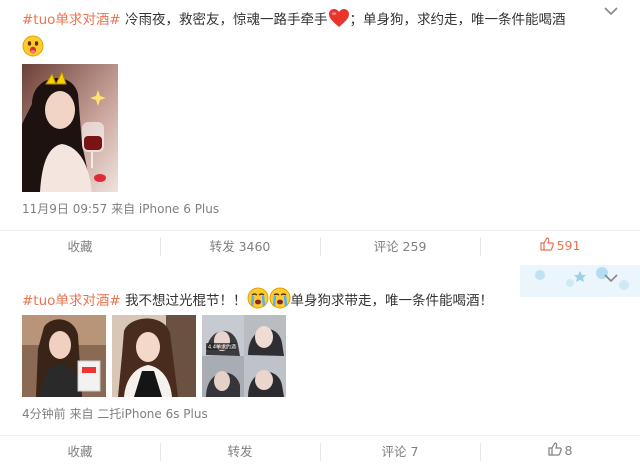 This screenshot has width=640, height=472. I want to click on post-text-part: 单身狗求带走，唯一条件能喝酒！, so click(392, 301).